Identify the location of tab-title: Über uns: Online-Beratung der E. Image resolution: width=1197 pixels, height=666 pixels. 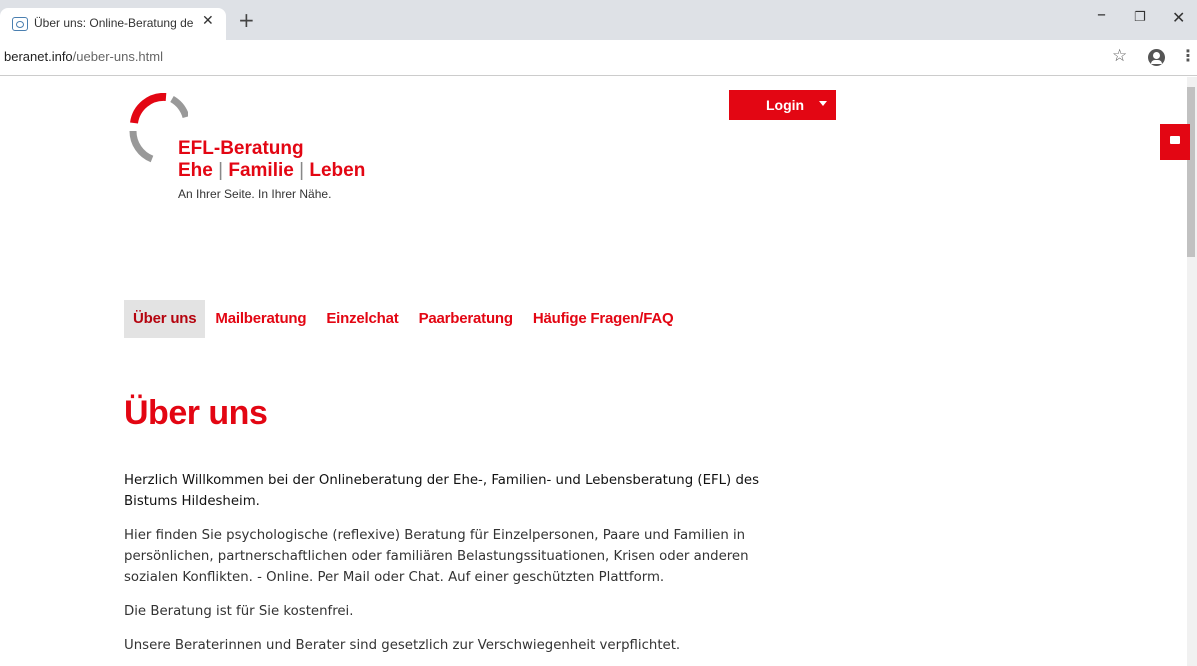
(114, 23).